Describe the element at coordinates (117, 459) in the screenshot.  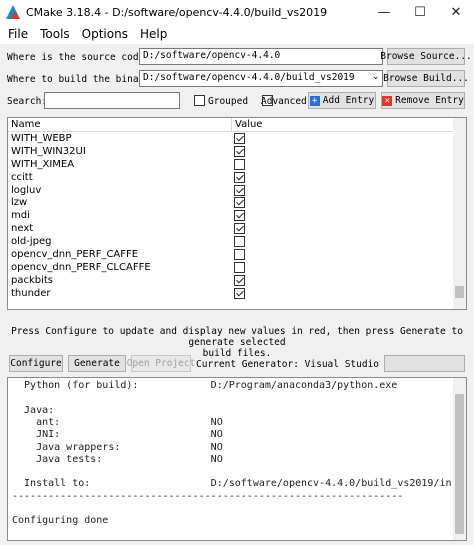
I see `log-line: Java tests: NO` at that location.